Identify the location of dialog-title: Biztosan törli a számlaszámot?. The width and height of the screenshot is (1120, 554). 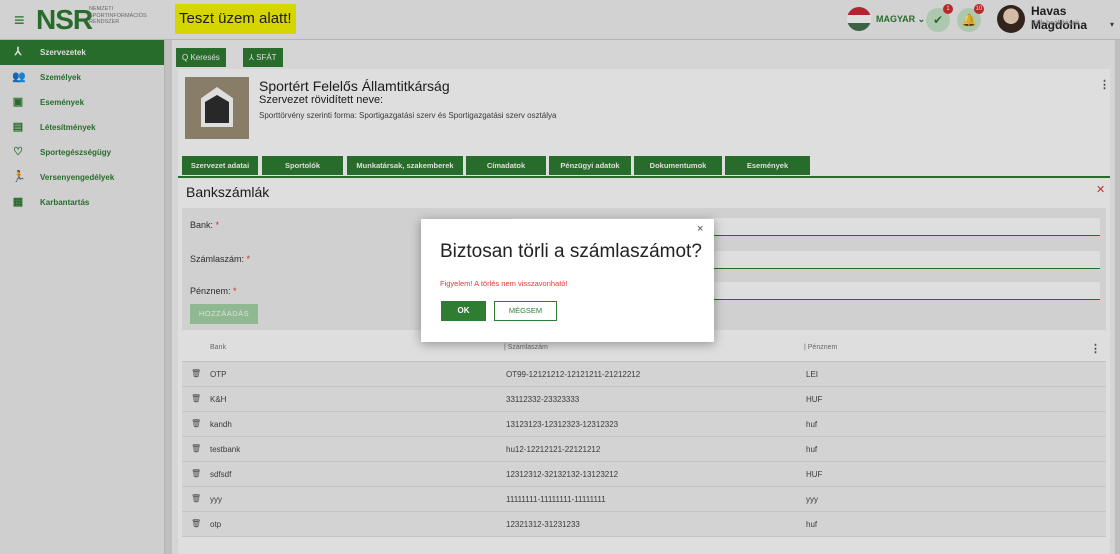
(571, 251).